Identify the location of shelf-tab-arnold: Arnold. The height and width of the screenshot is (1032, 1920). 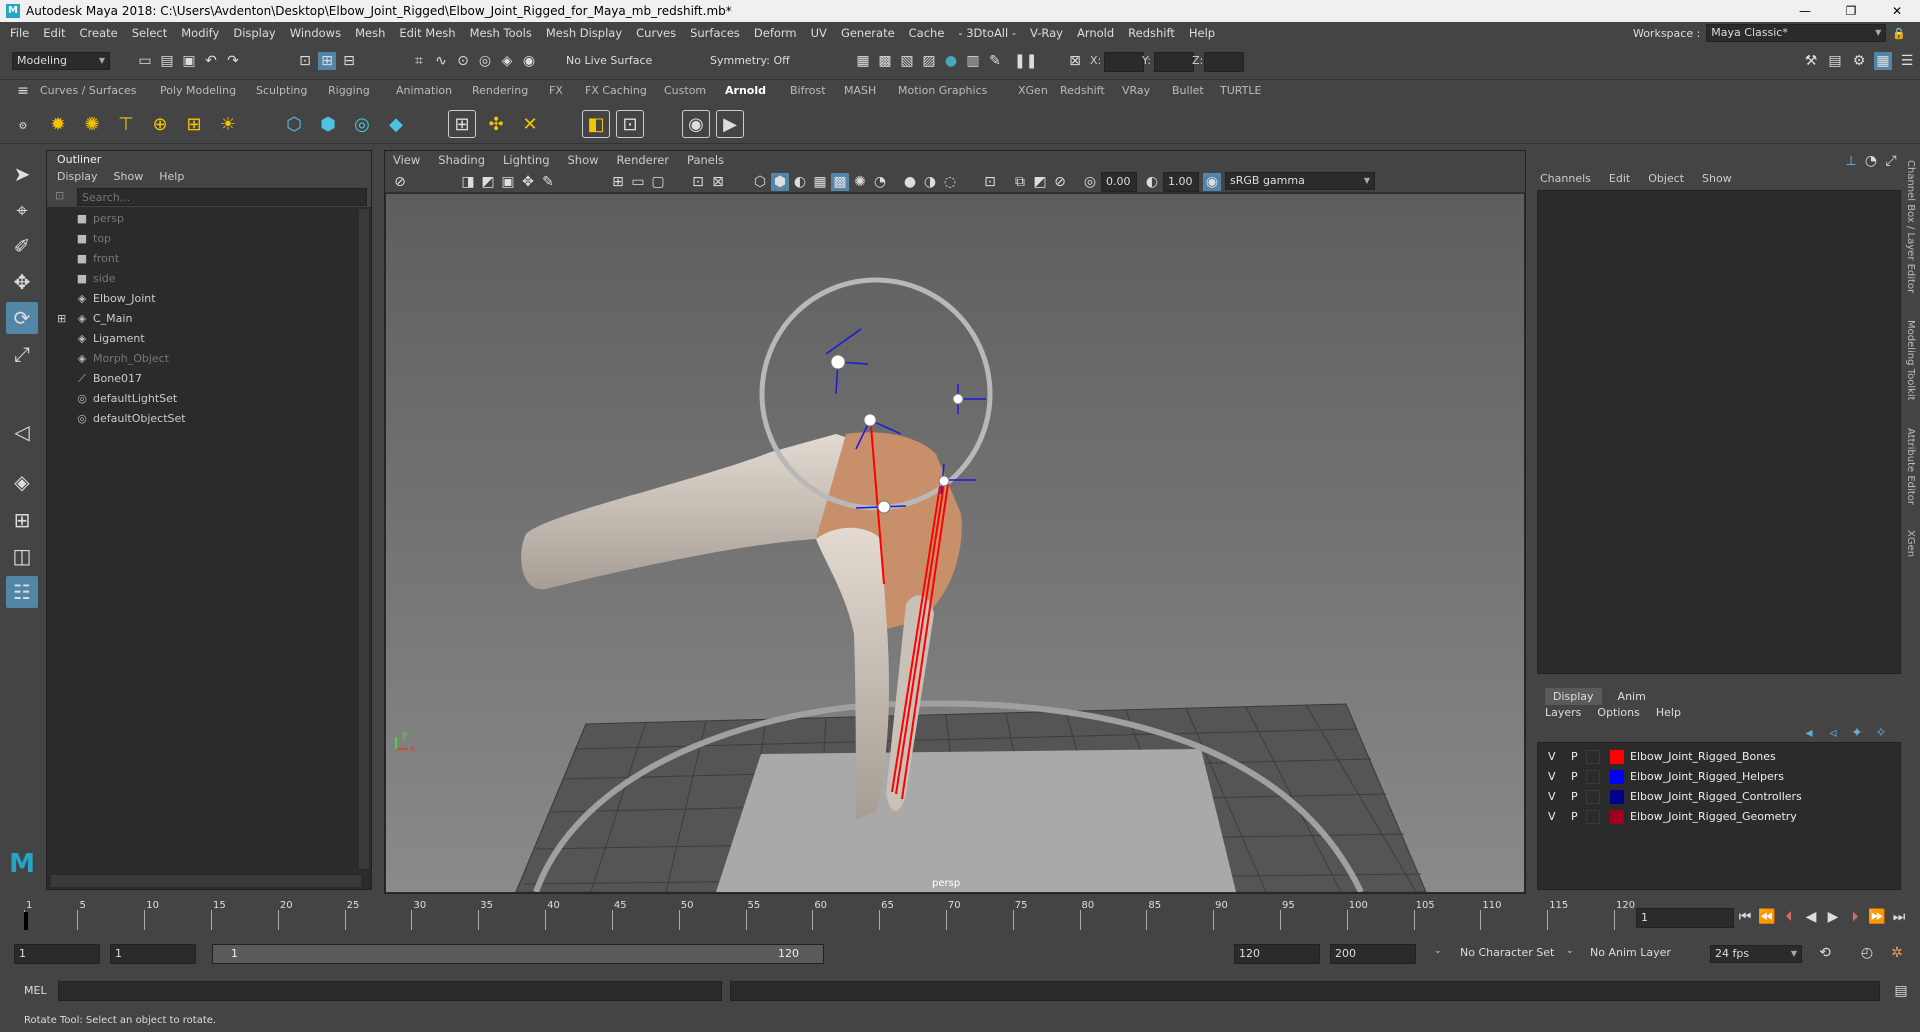
(745, 90).